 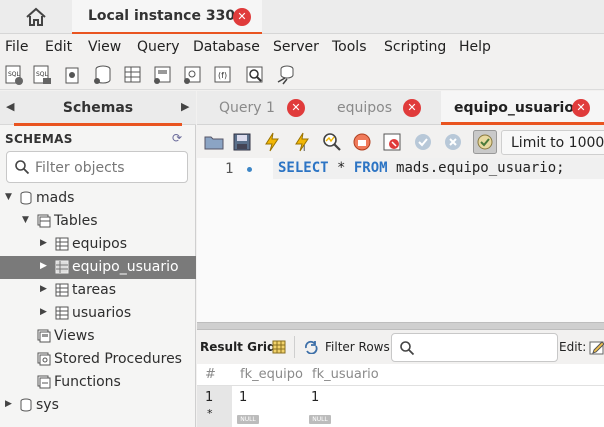 I want to click on create-view-icon, so click(x=163, y=75).